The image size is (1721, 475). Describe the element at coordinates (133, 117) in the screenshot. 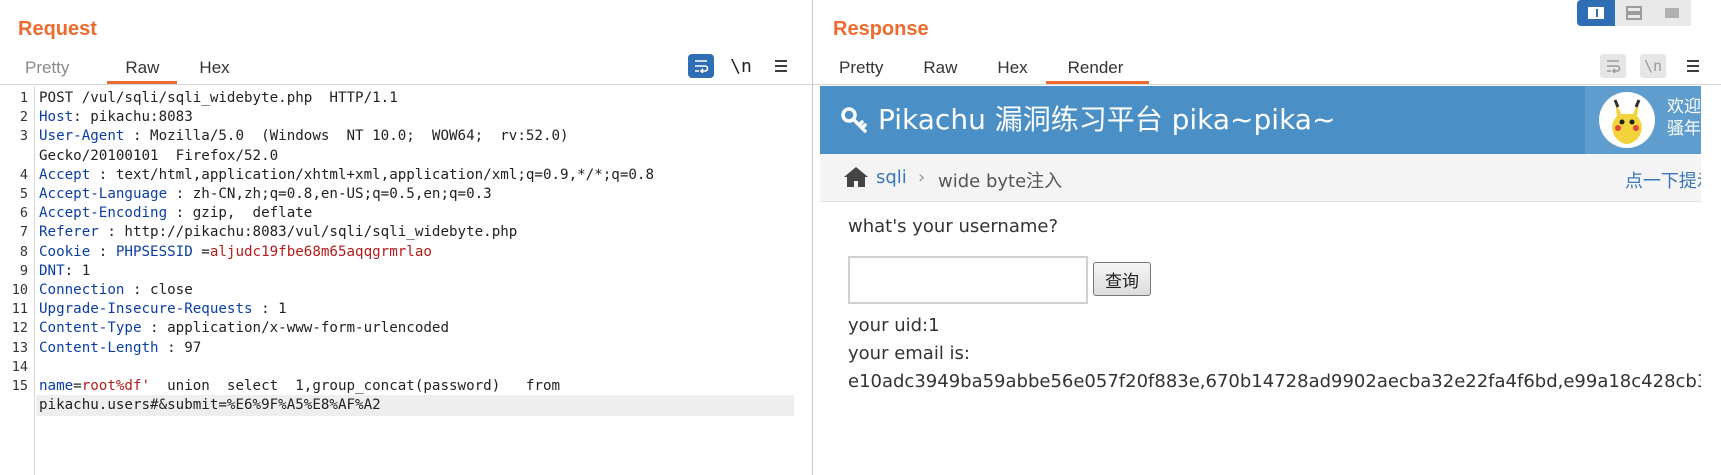

I see `code-text: : pikachu:8083` at that location.